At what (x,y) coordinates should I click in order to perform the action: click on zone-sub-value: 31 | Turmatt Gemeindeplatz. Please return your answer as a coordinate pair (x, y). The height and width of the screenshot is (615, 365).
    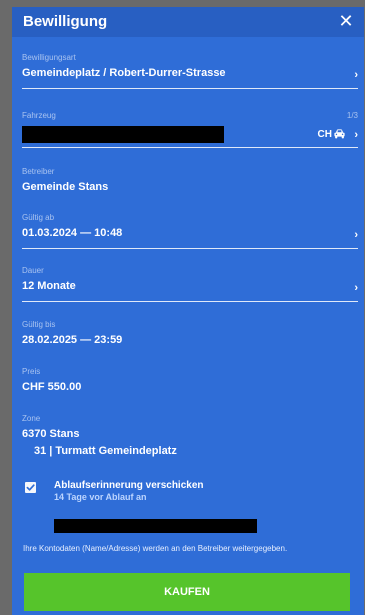
    Looking at the image, I should click on (105, 451).